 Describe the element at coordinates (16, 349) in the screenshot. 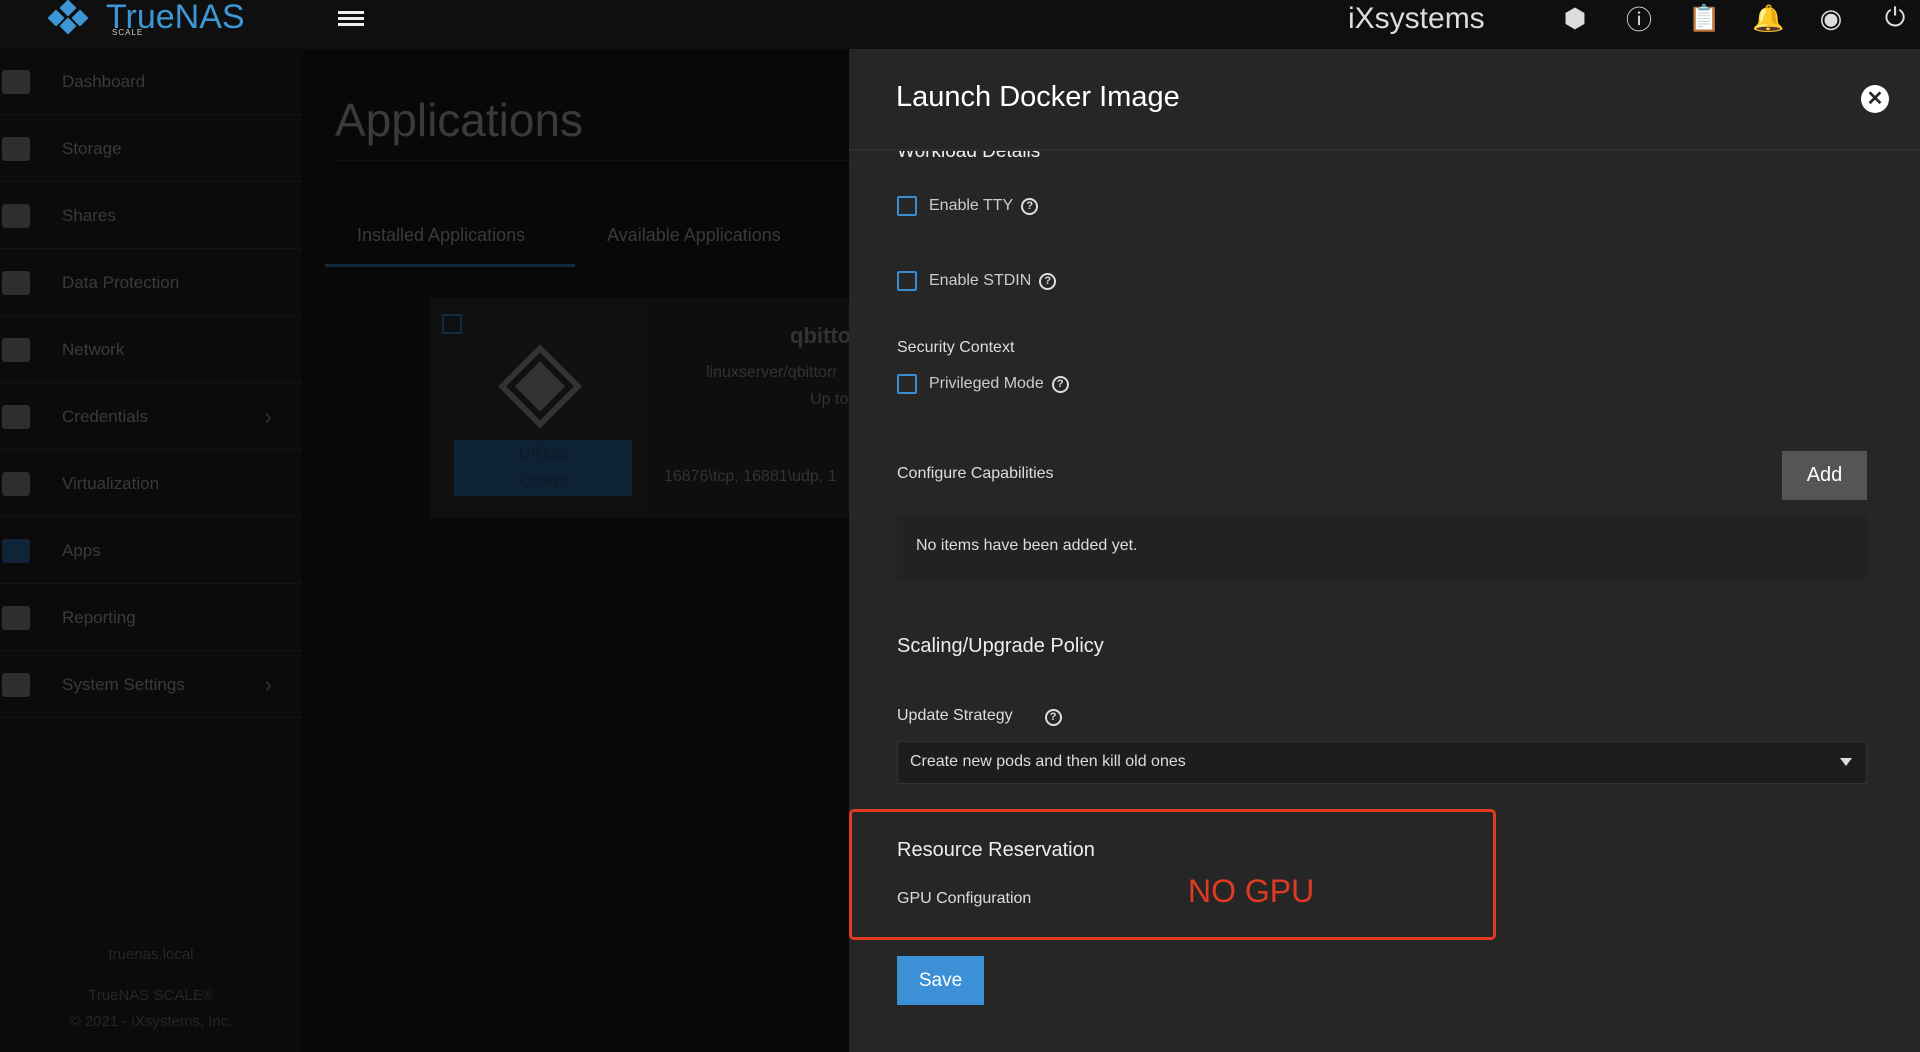

I see `network-icon` at that location.